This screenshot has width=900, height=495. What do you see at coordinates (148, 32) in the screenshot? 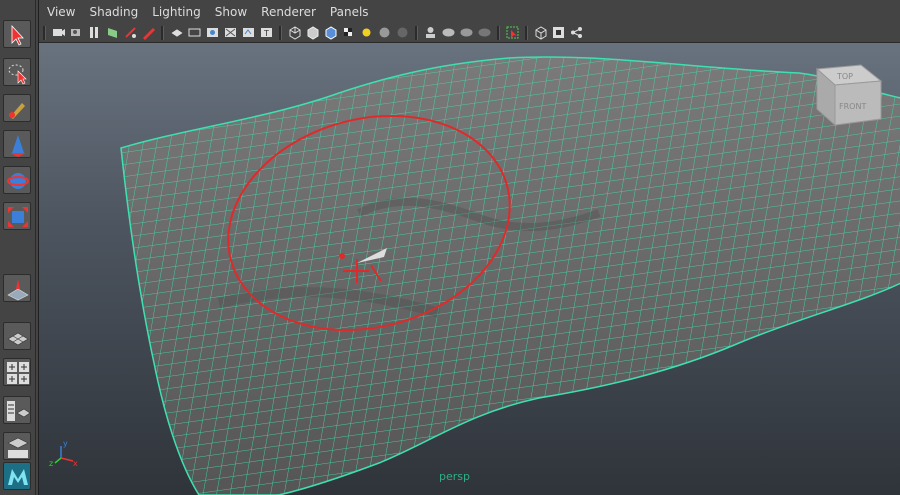
I see `grease-pencil-icon` at bounding box center [148, 32].